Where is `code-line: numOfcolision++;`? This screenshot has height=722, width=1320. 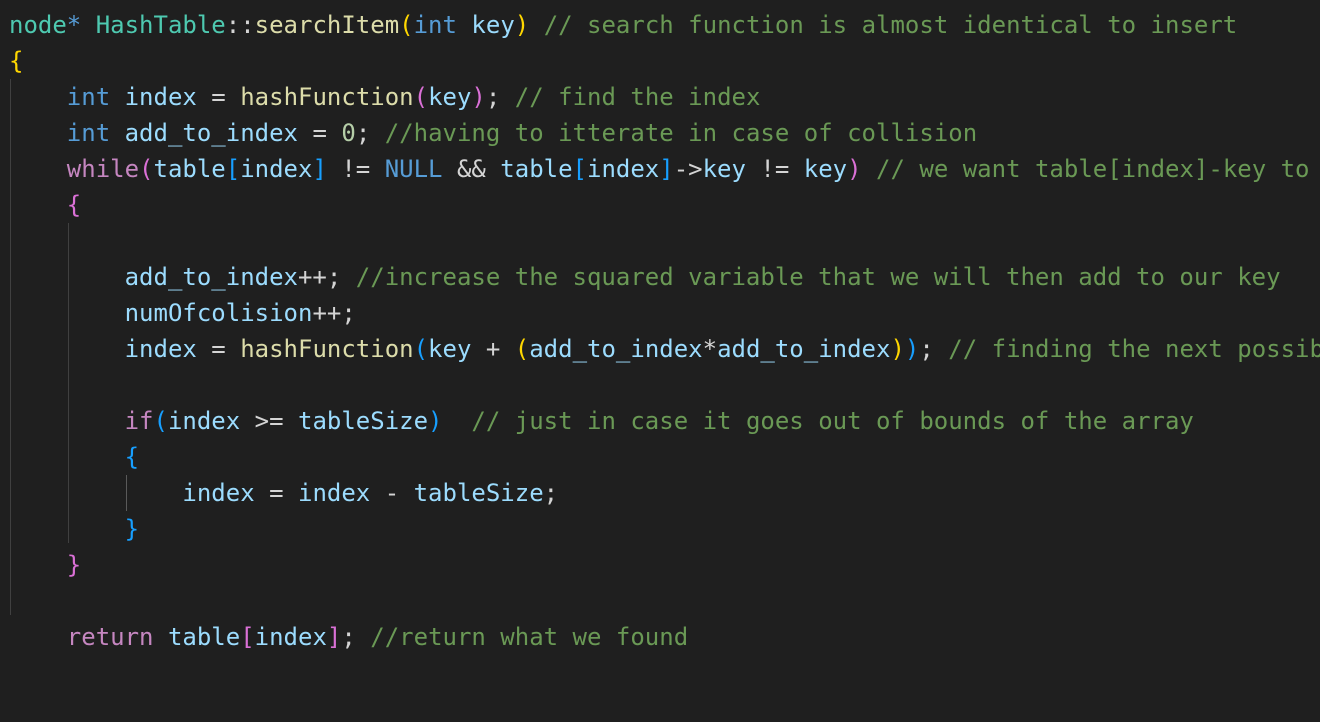 code-line: numOfcolision++; is located at coordinates (664, 313).